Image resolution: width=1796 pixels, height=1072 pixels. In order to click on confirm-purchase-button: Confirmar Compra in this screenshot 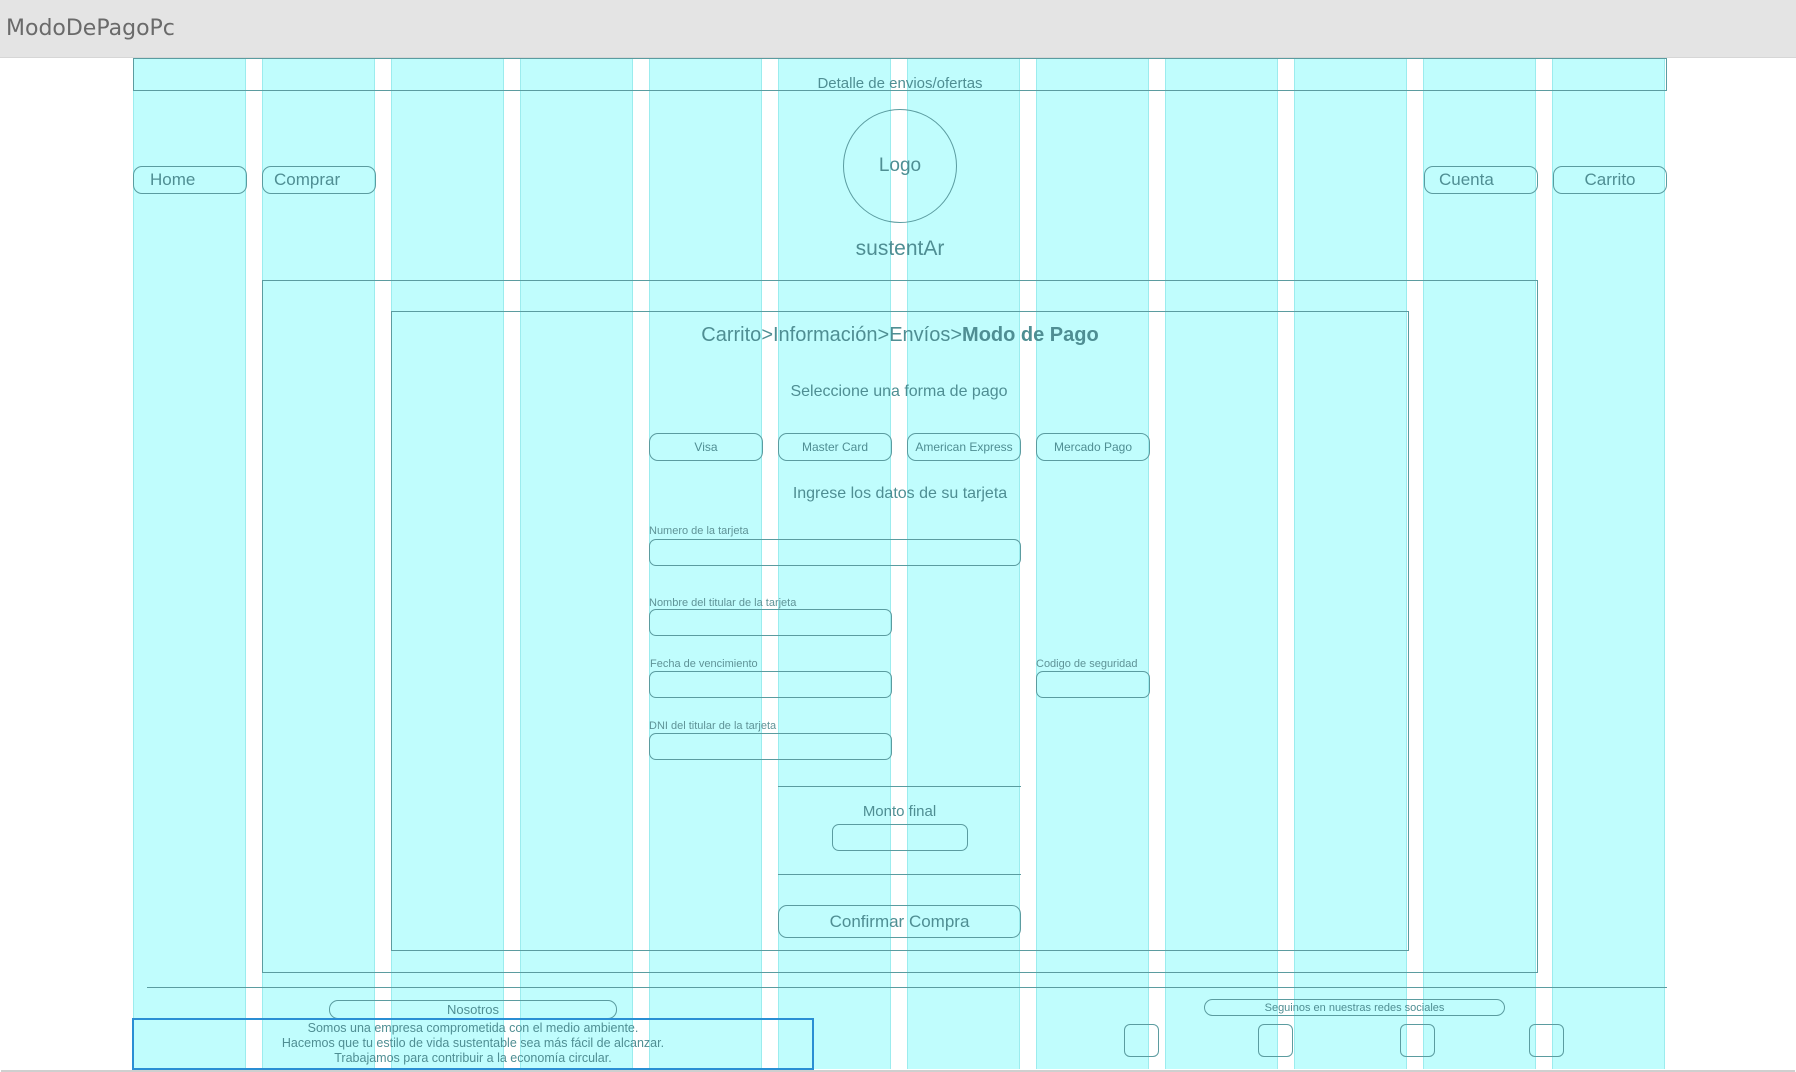, I will do `click(899, 921)`.